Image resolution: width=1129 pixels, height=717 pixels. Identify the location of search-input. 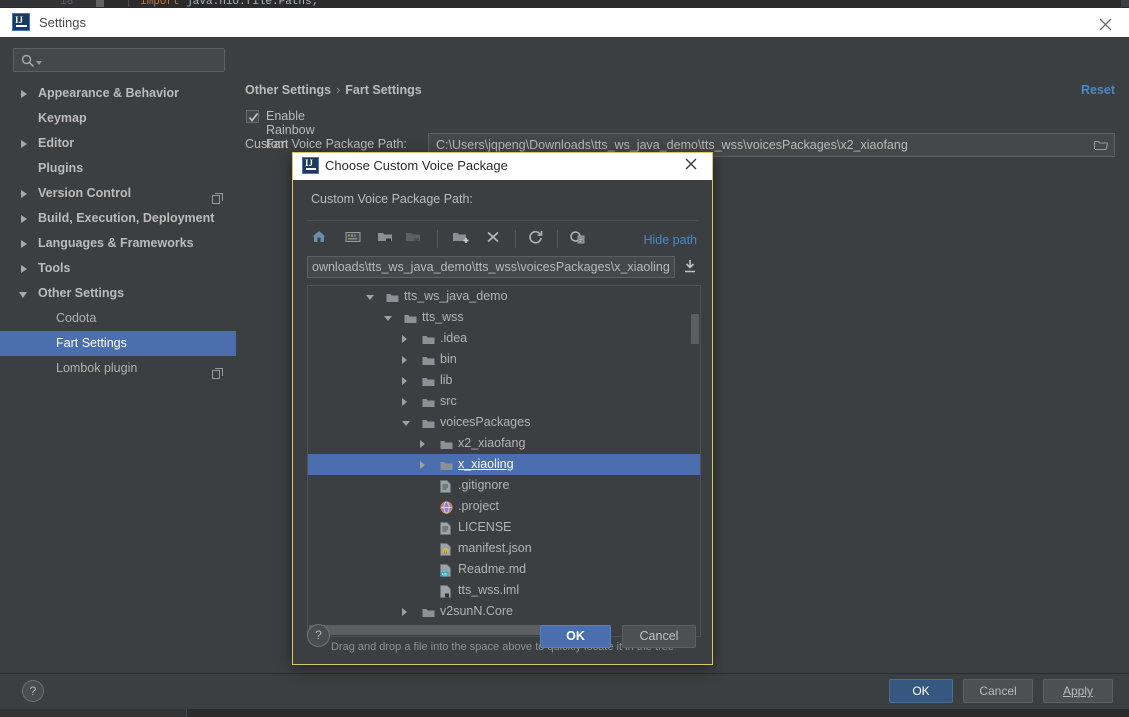
(119, 60).